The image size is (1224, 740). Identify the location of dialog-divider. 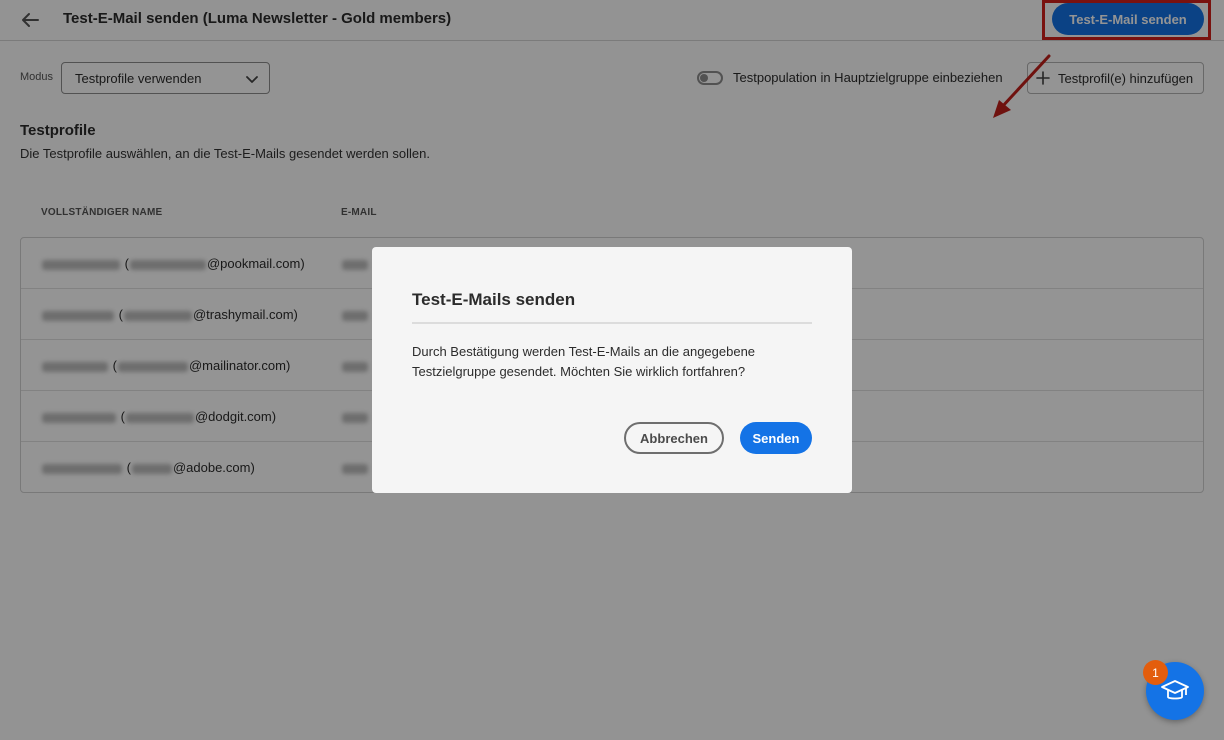
(612, 323).